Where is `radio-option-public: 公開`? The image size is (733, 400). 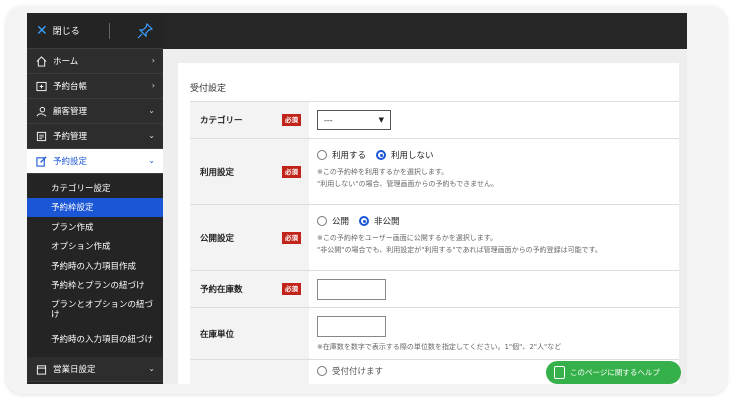 radio-option-public: 公開 is located at coordinates (333, 221).